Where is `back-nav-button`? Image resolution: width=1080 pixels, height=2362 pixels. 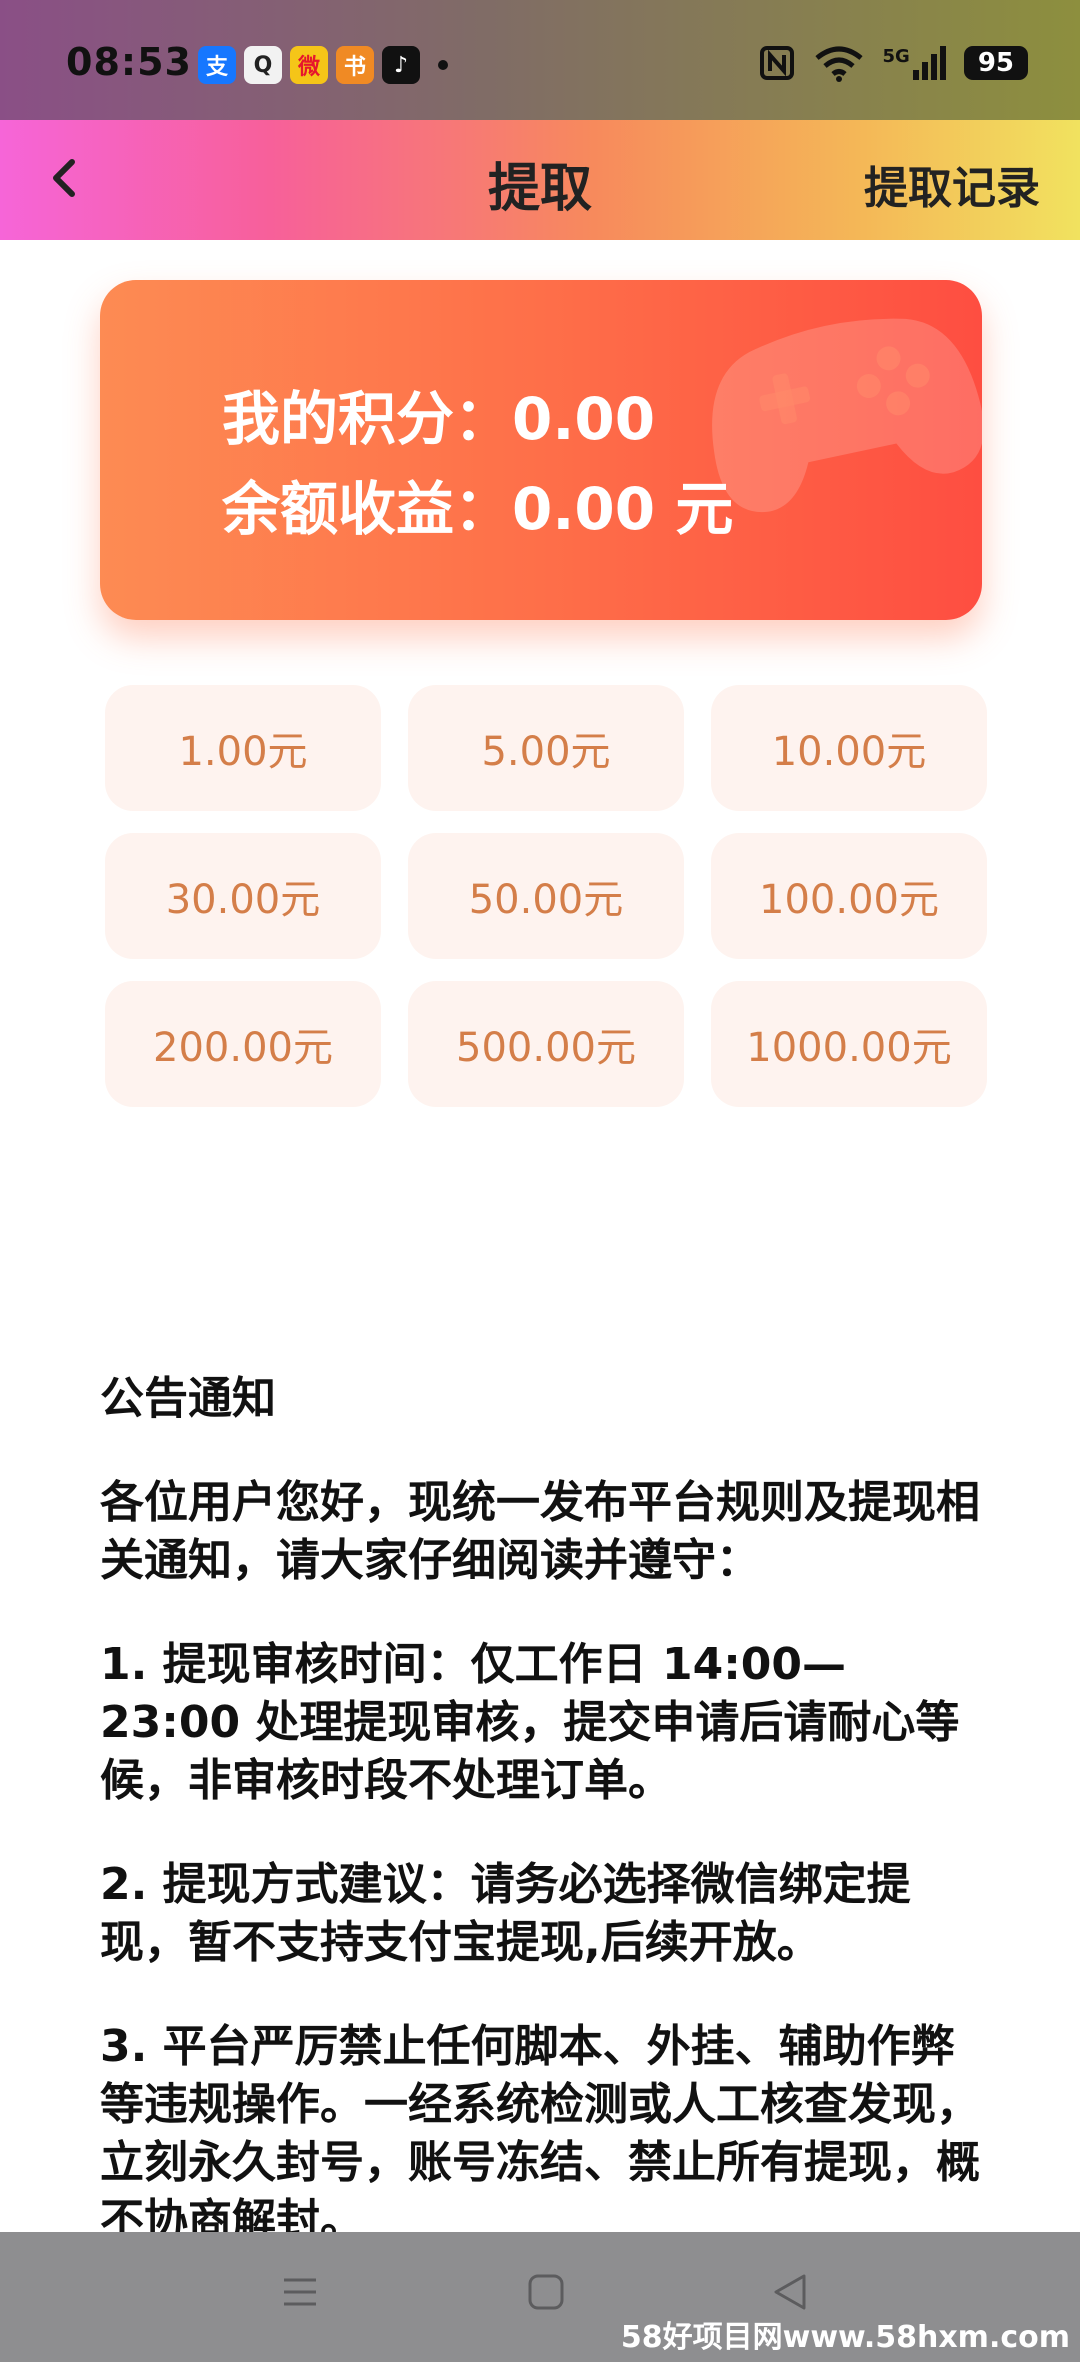 back-nav-button is located at coordinates (790, 2294).